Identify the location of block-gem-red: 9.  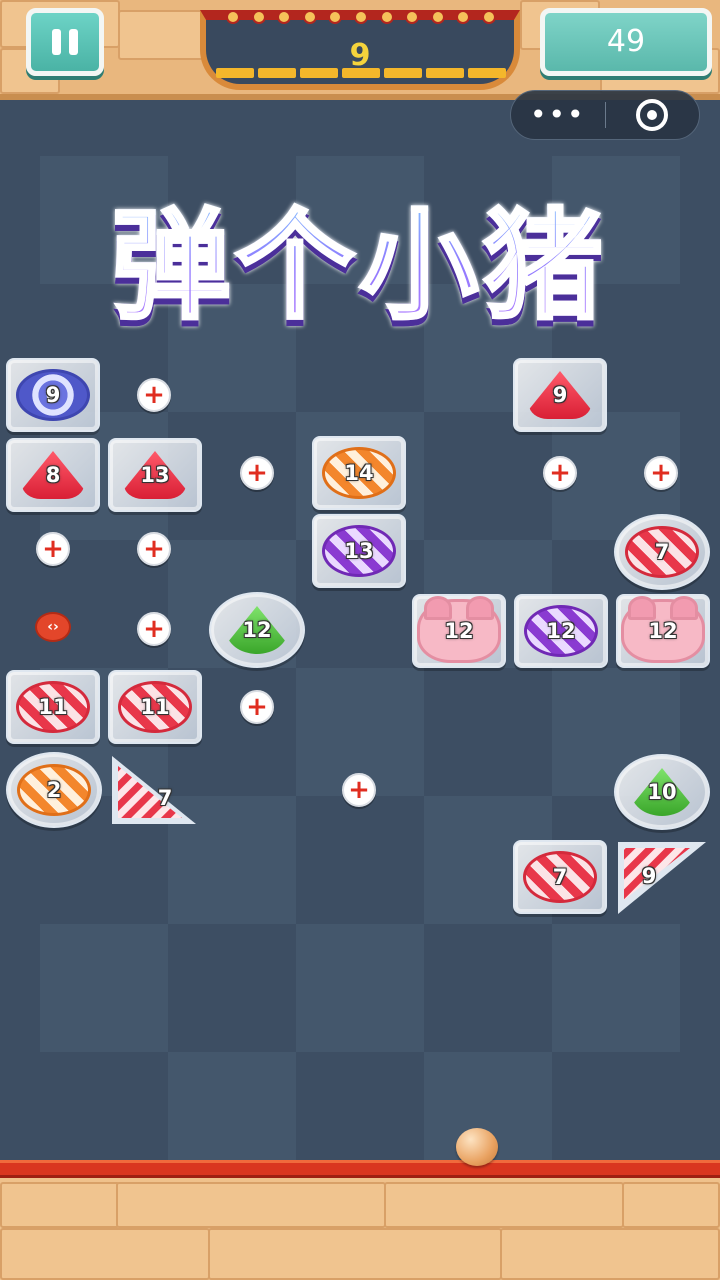
(560, 395).